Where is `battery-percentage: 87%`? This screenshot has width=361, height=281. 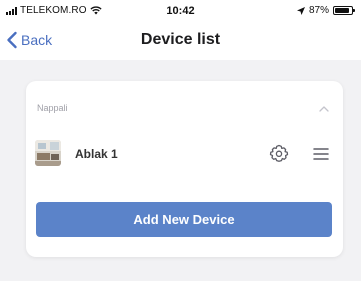
battery-percentage: 87% is located at coordinates (318, 10).